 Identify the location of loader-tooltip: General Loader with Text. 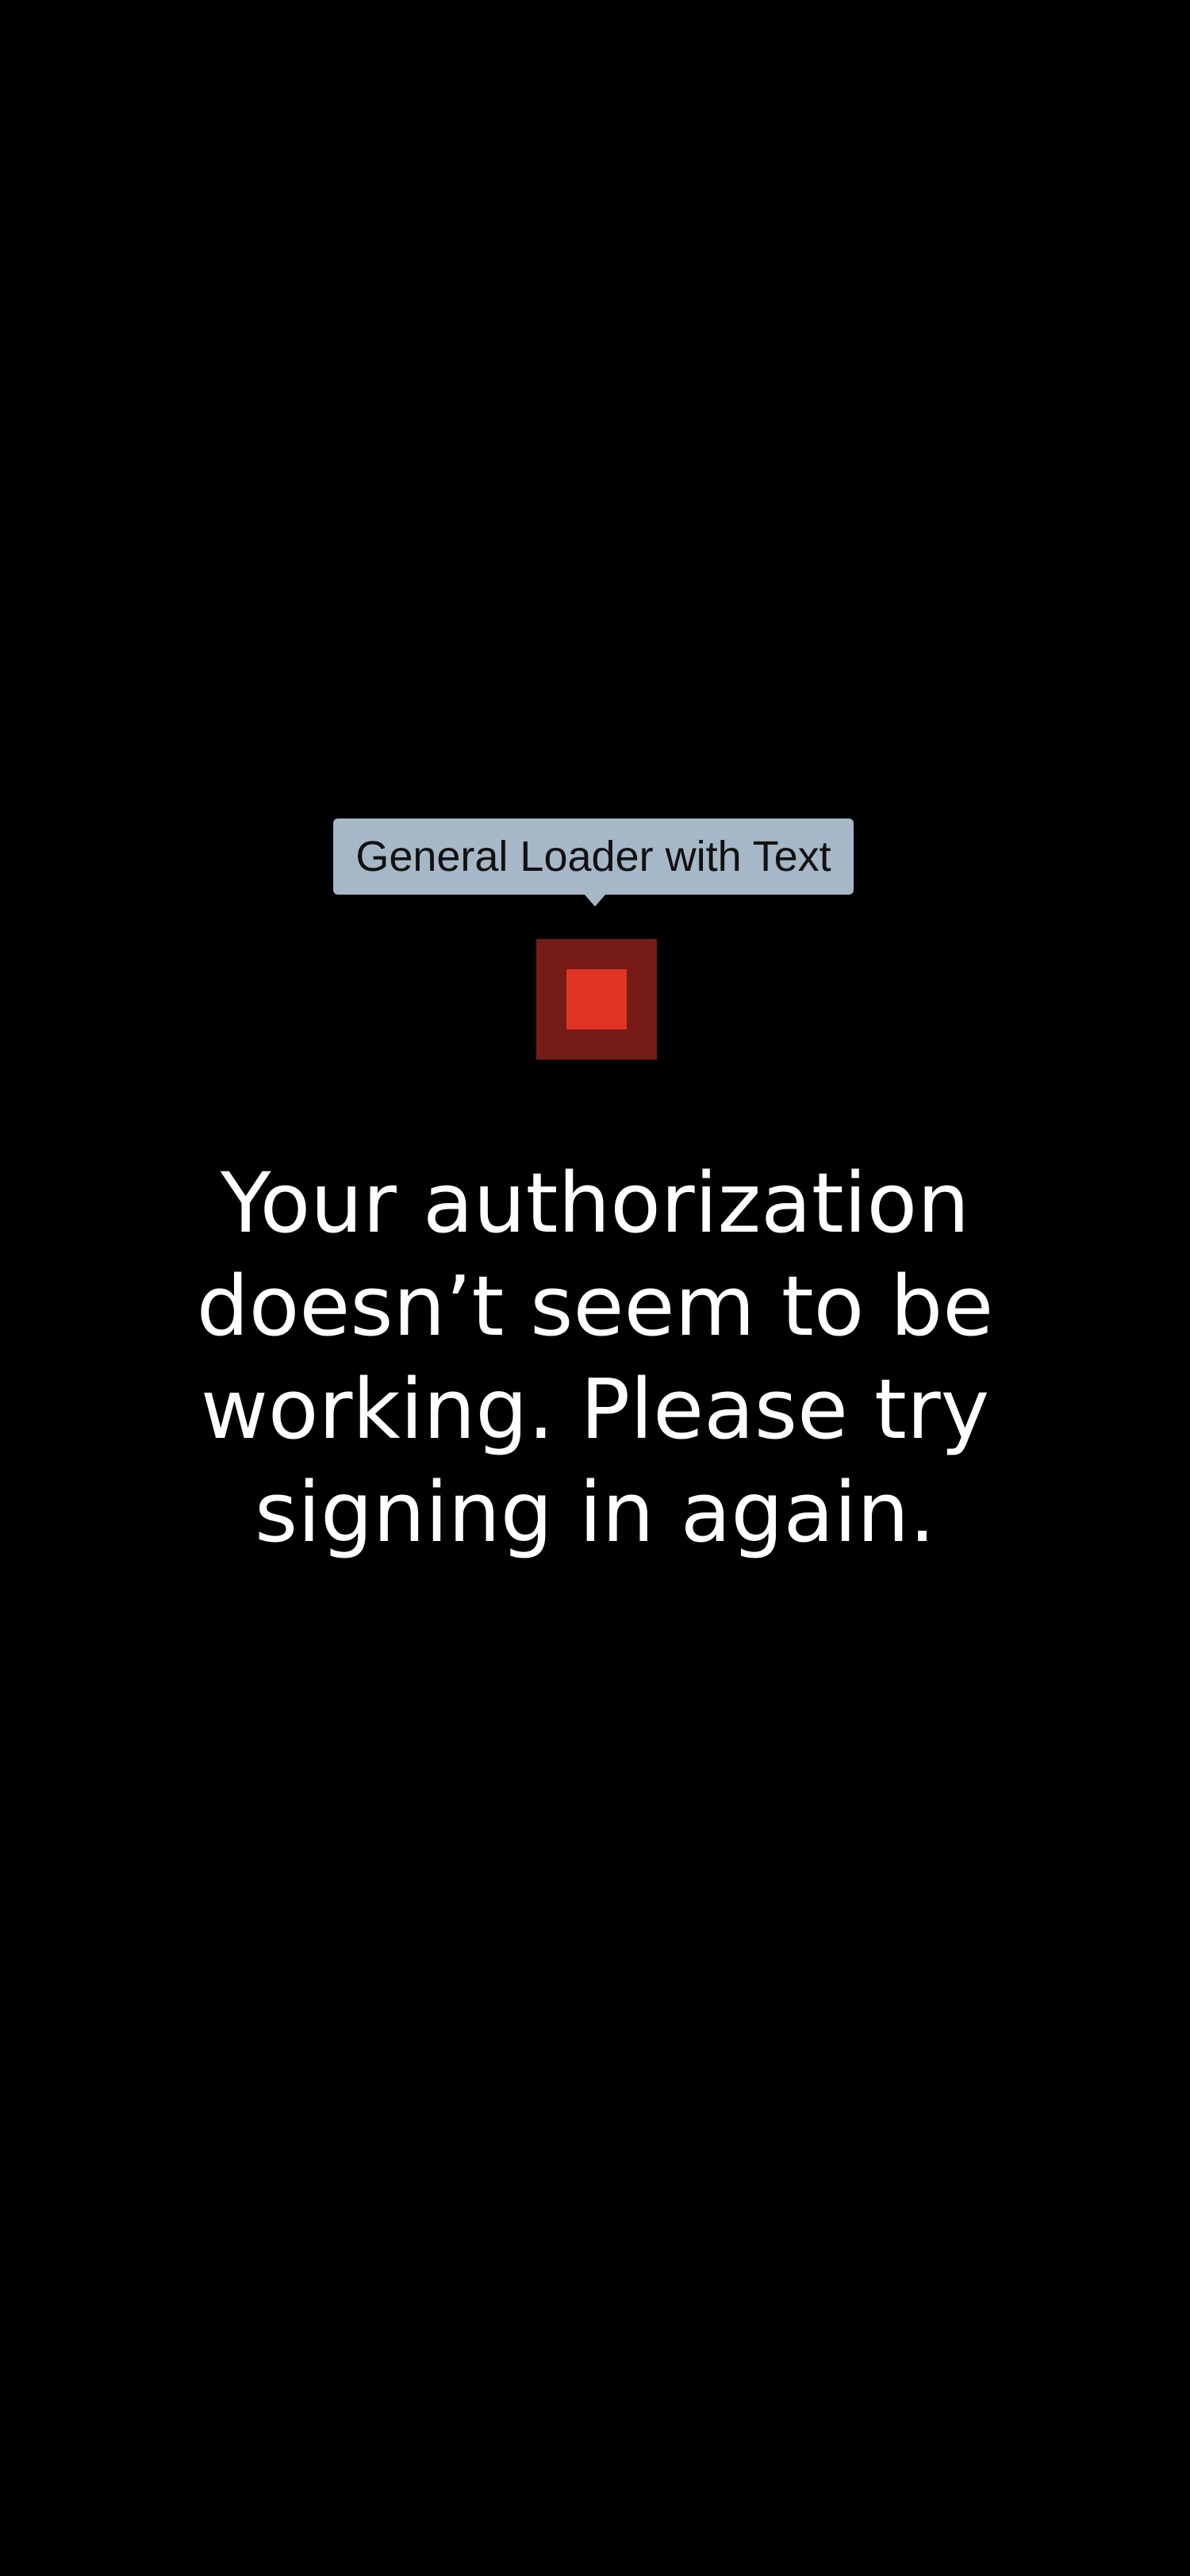
(593, 857).